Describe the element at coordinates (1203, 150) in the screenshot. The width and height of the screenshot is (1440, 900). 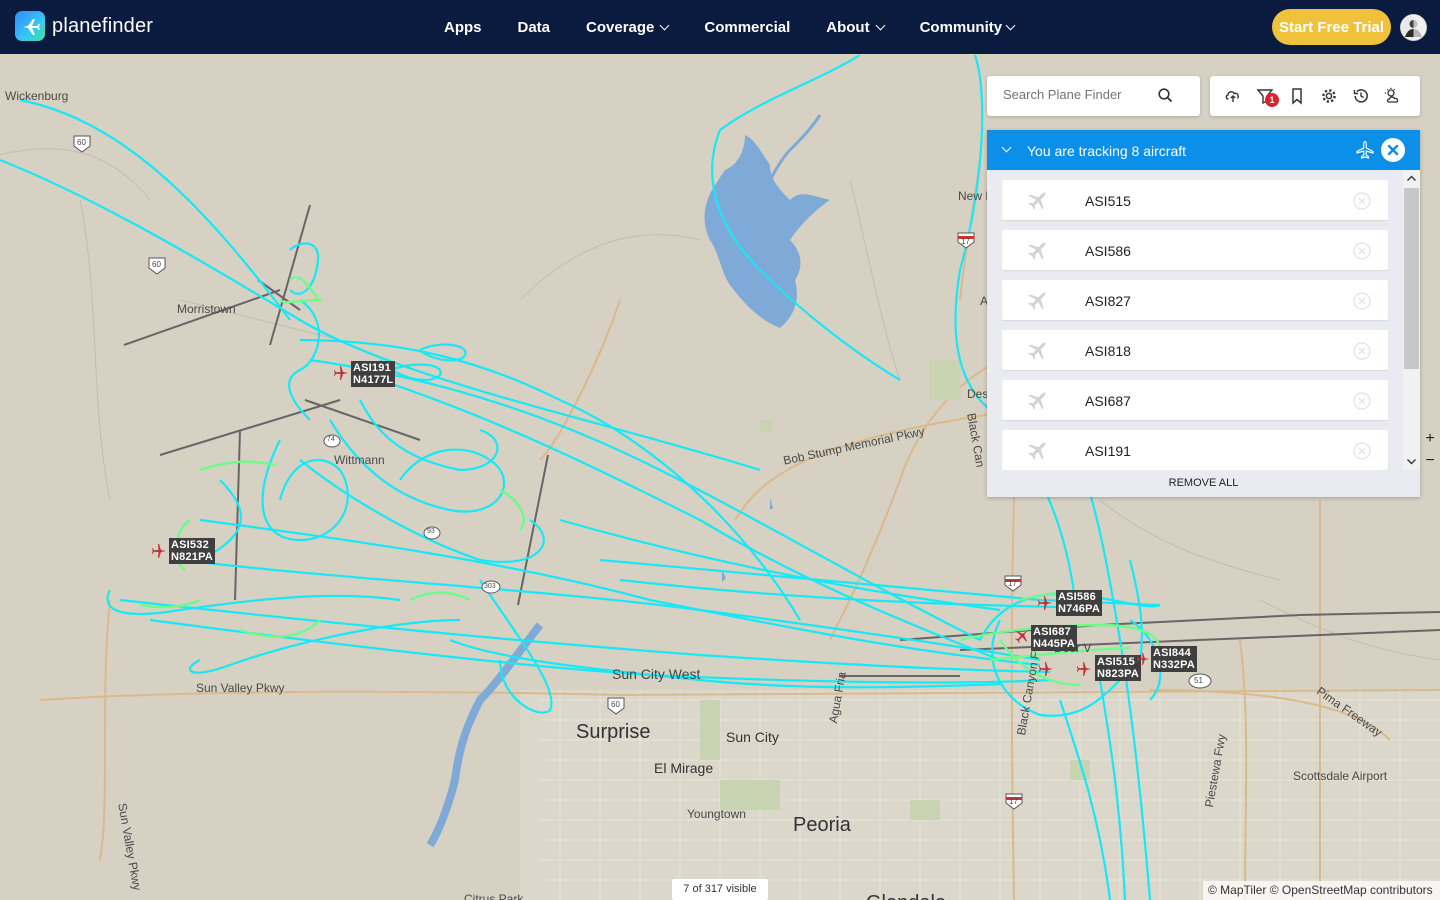
I see `tracking-panel-header: You are tracking 8 aircraft` at that location.